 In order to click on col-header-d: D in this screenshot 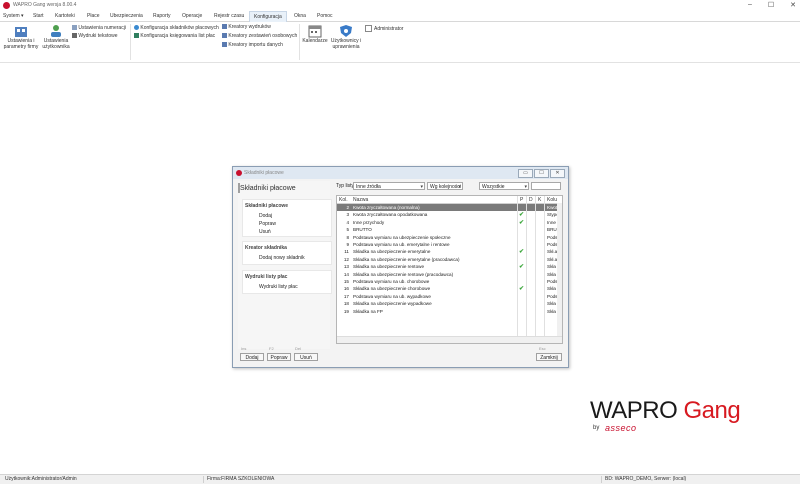, I will do `click(531, 200)`.